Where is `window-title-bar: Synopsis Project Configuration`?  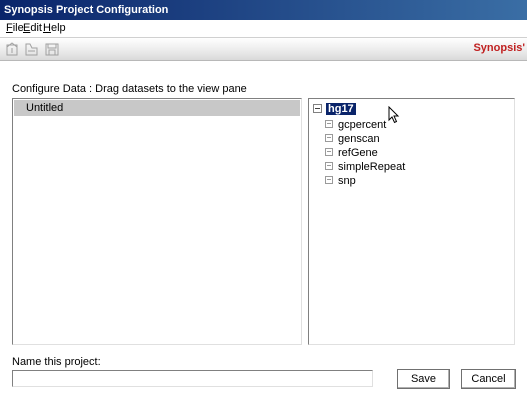 window-title-bar: Synopsis Project Configuration is located at coordinates (263, 10).